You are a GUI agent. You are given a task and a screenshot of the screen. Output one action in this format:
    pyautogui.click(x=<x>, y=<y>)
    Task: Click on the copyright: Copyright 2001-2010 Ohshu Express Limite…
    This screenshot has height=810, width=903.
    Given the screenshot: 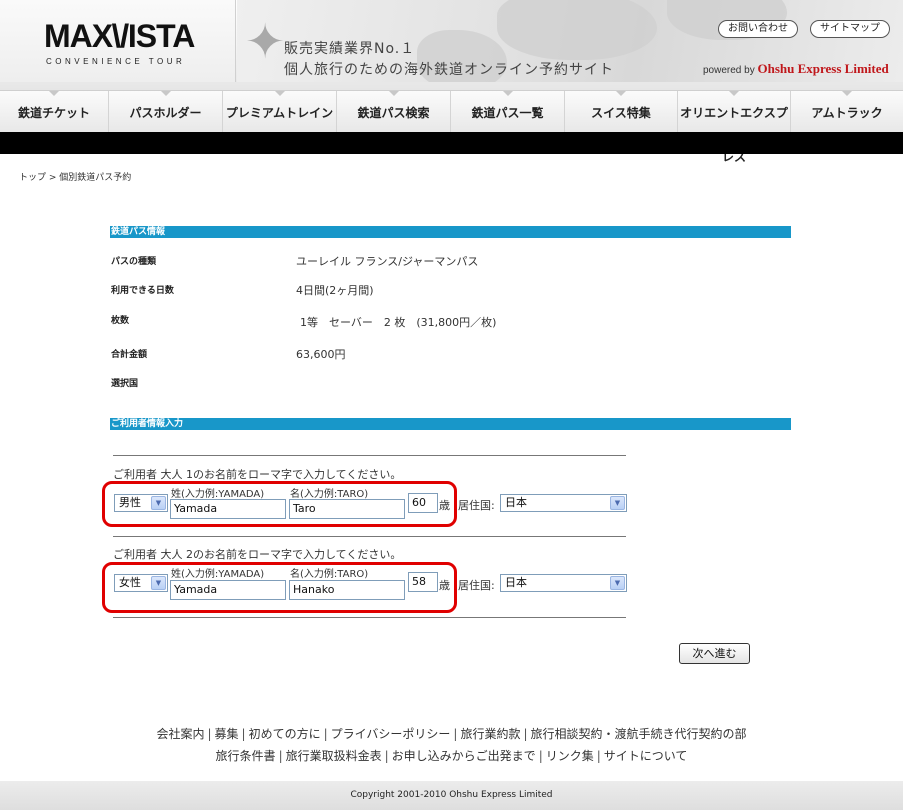 What is the action you would take?
    pyautogui.click(x=451, y=795)
    